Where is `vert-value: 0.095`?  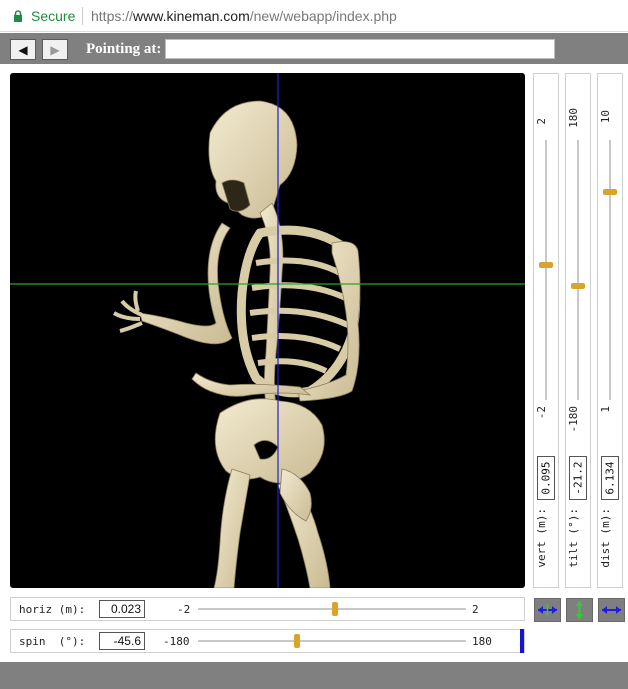
vert-value: 0.095 is located at coordinates (546, 478).